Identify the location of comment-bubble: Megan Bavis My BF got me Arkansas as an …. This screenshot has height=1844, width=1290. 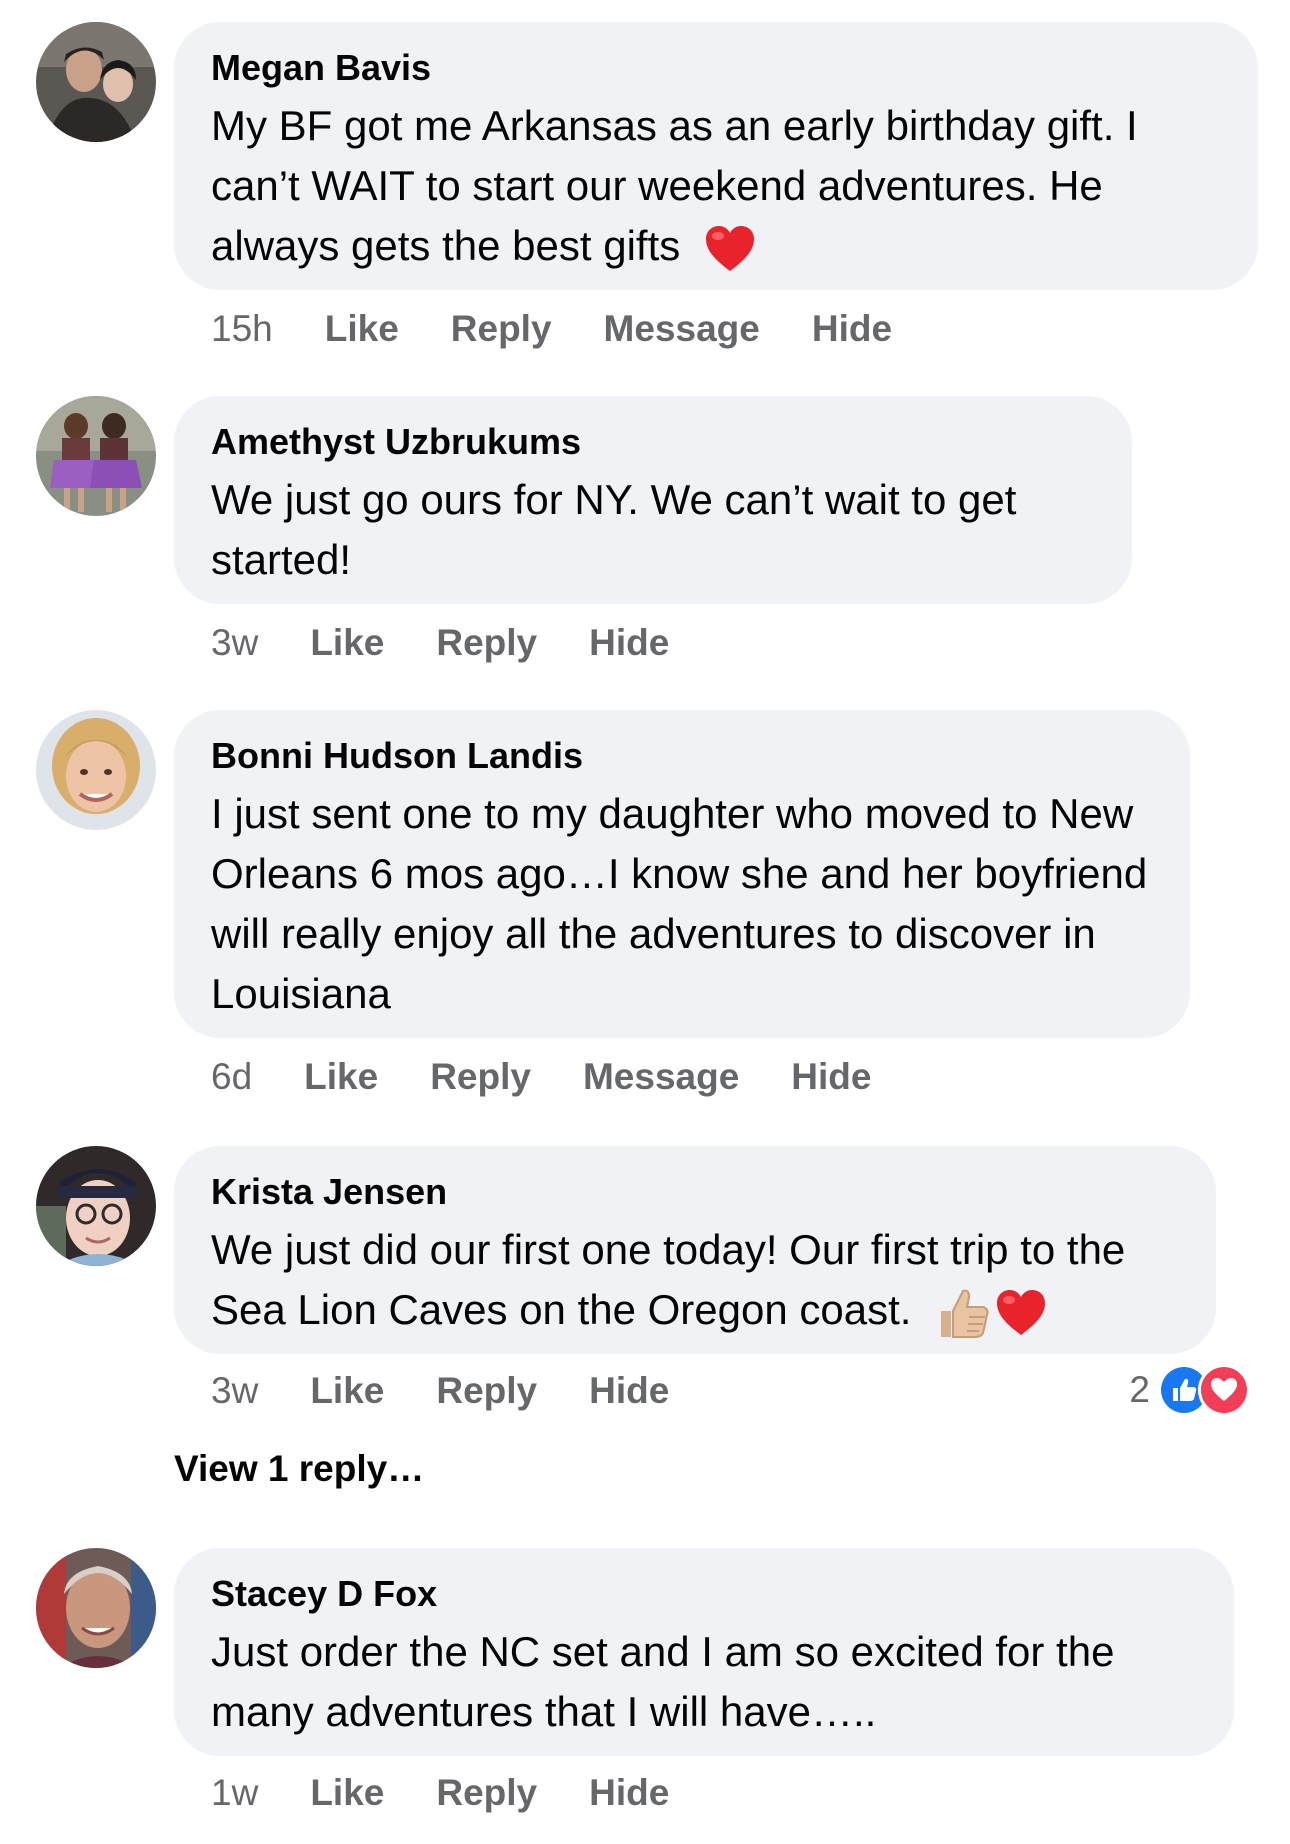
(716, 156).